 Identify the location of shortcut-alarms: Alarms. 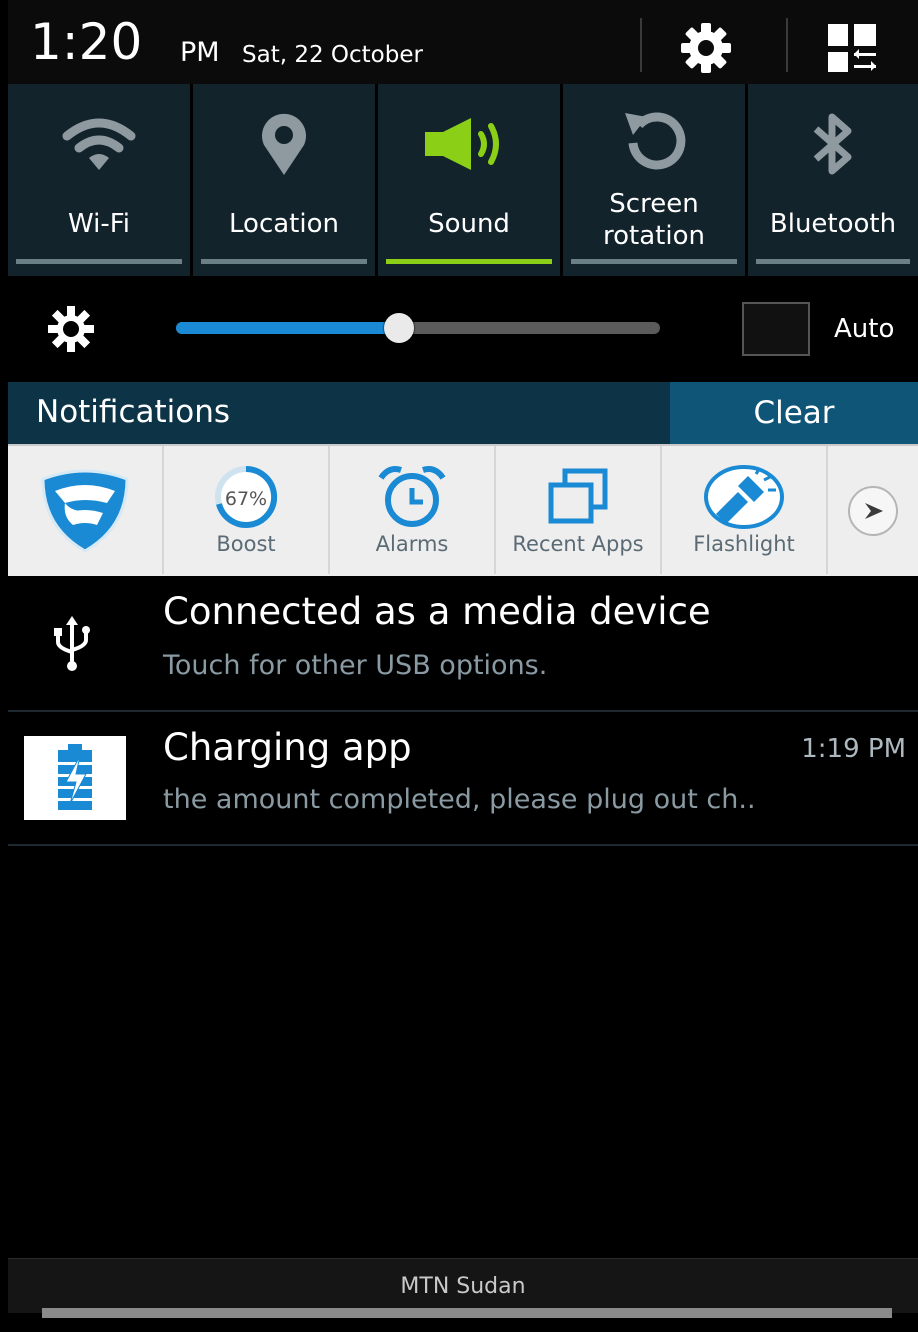
(412, 510).